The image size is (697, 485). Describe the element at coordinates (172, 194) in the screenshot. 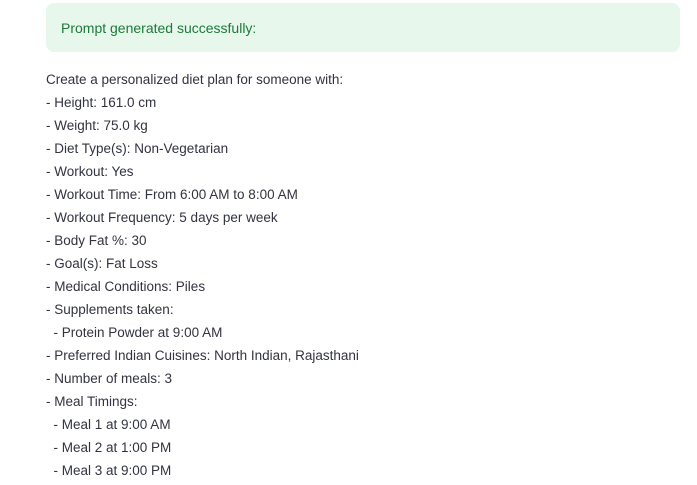

I see `prompt-line-workout-time: - Workout Time: From 6:00 AM to 8:00 AM` at that location.